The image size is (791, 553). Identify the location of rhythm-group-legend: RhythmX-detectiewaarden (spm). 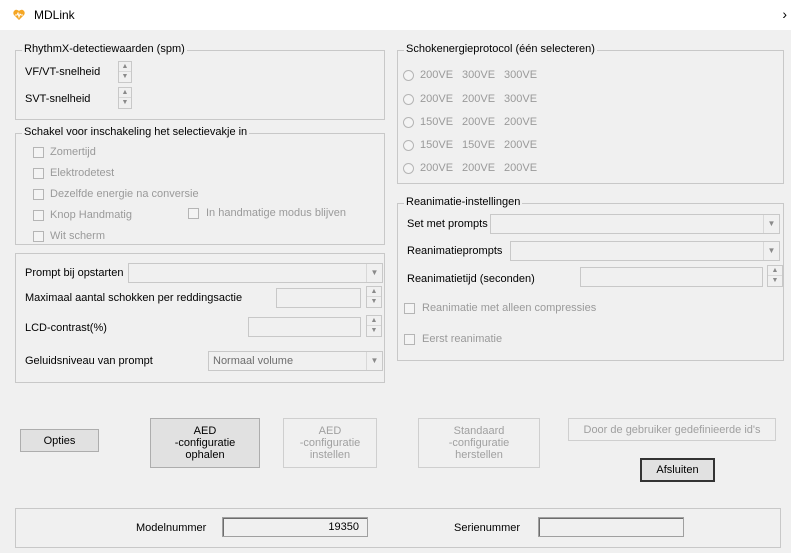
(104, 49).